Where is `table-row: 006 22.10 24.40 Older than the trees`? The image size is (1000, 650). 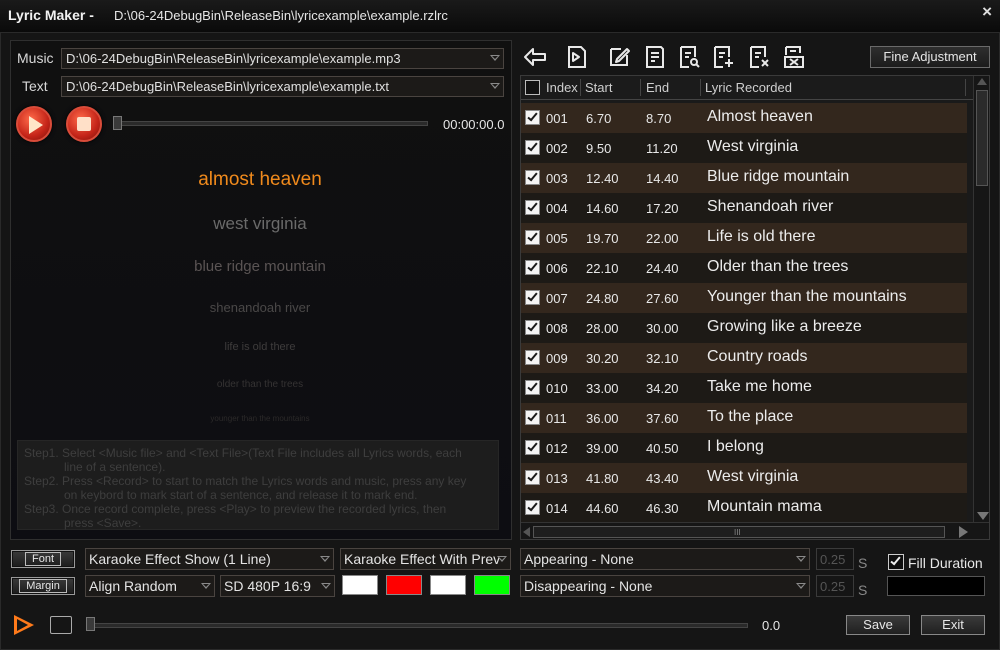 table-row: 006 22.10 24.40 Older than the trees is located at coordinates (744, 268).